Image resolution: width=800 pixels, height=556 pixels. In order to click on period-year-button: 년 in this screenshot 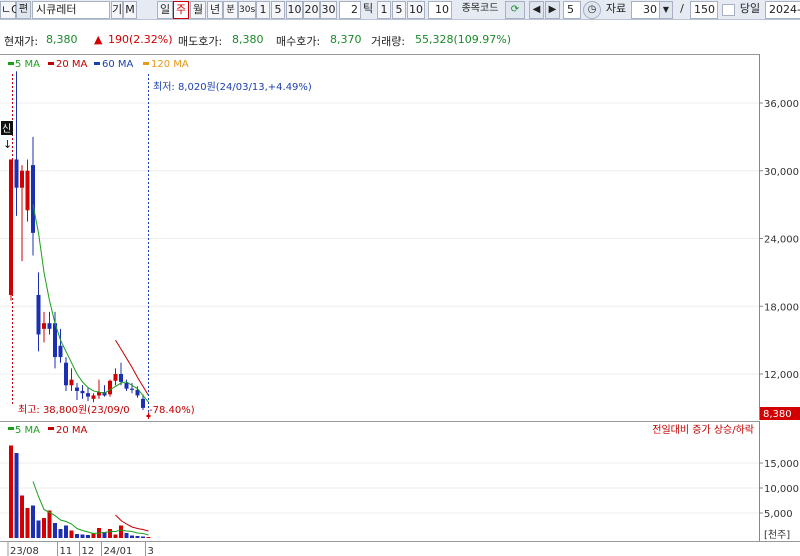, I will do `click(215, 10)`.